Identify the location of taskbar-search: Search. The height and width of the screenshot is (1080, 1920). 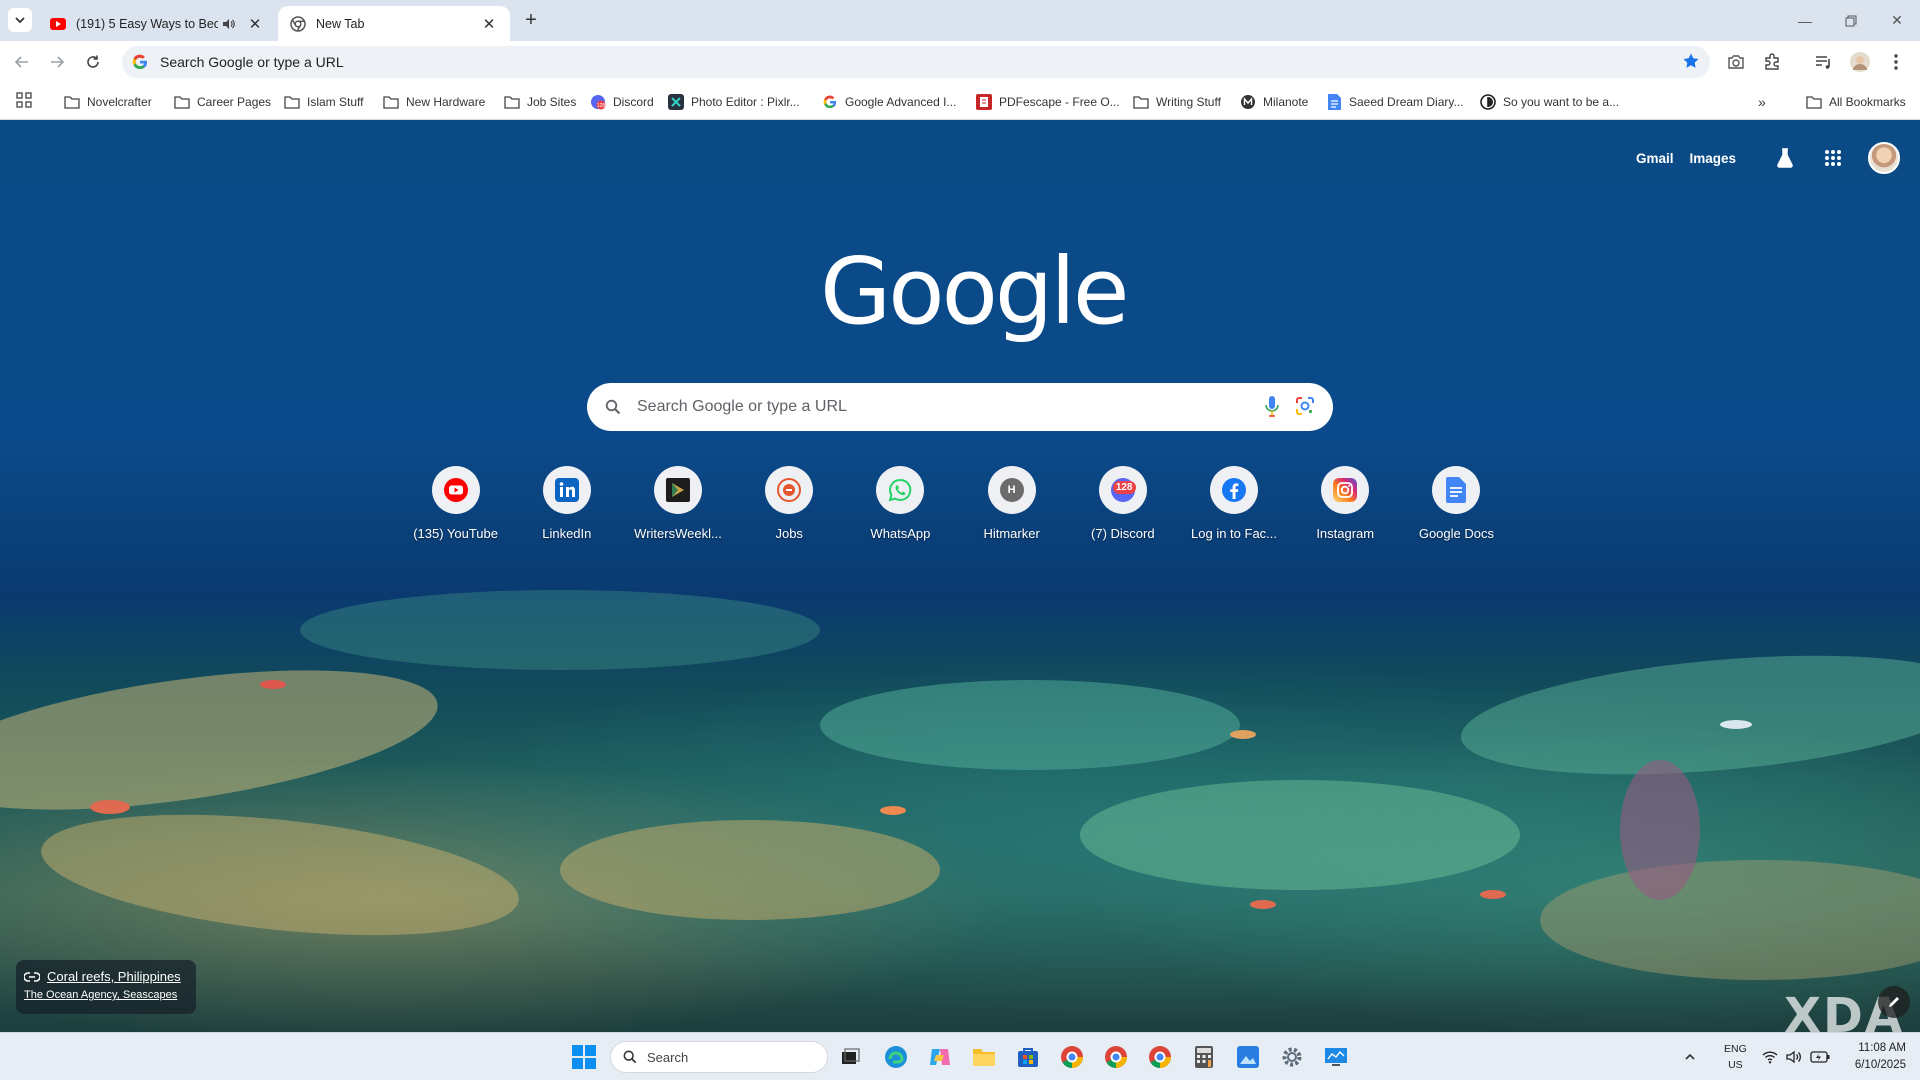
(719, 1057).